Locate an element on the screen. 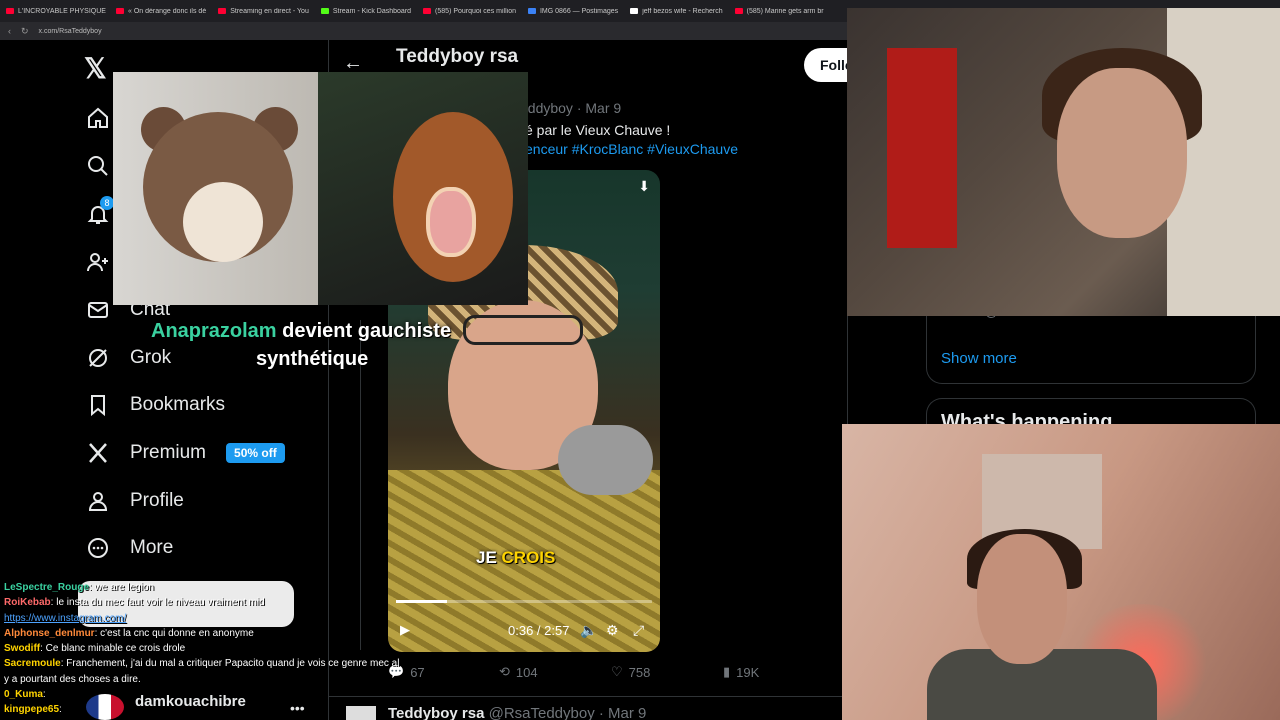 This screenshot has height=720, width=1280. sidebar-item-follow is located at coordinates (98, 262).